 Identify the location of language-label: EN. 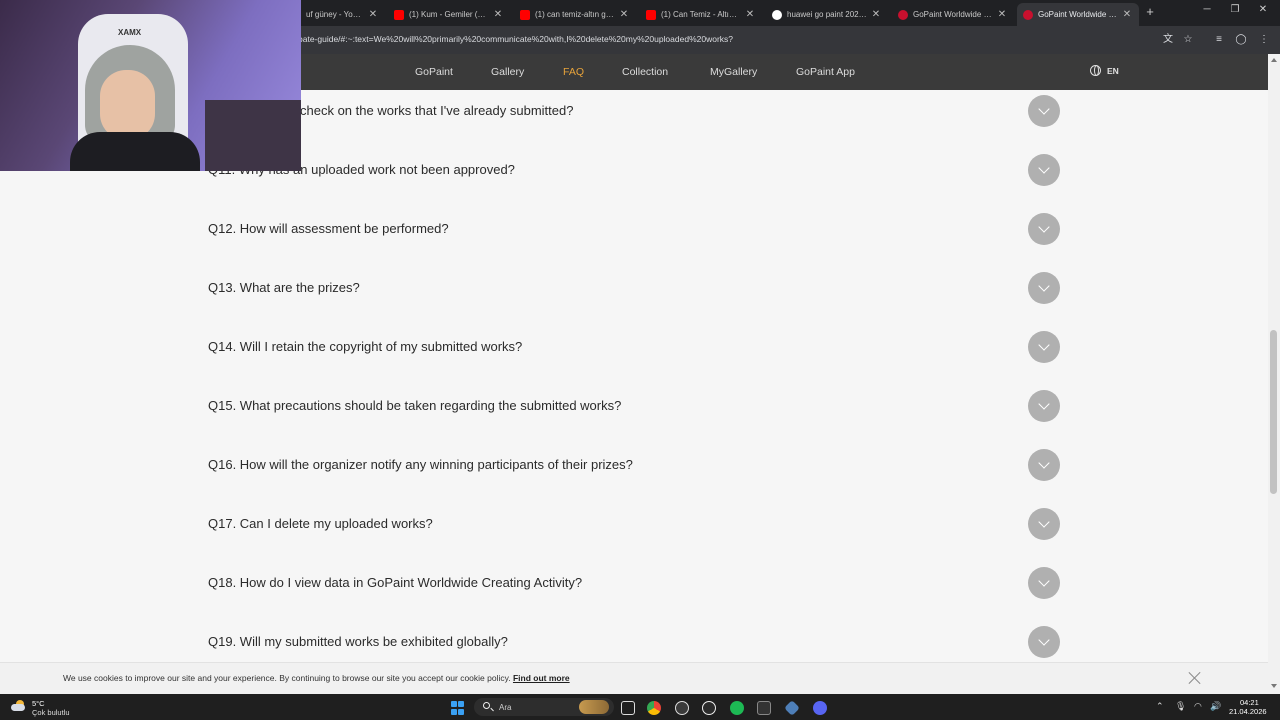
(1113, 70).